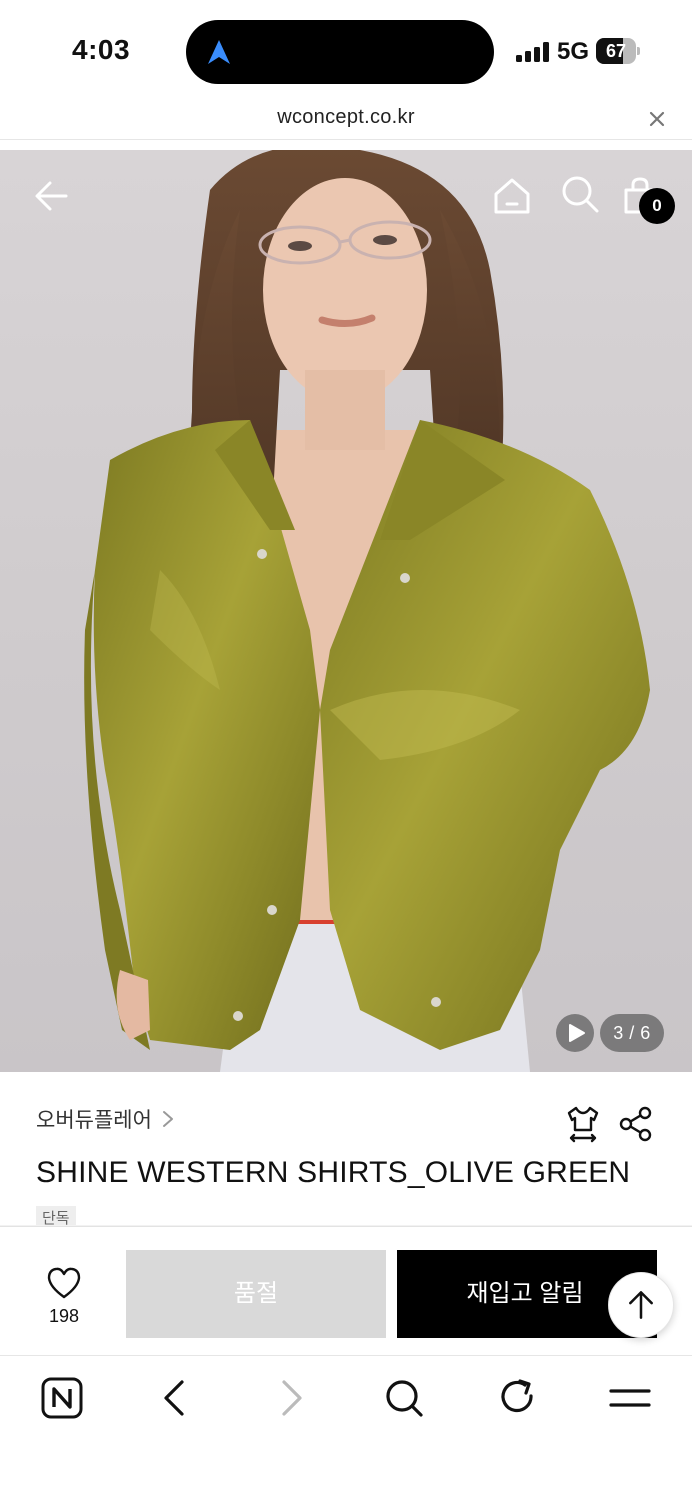  Describe the element at coordinates (94, 1119) in the screenshot. I see `brand-name: 오버듀플레어` at that location.